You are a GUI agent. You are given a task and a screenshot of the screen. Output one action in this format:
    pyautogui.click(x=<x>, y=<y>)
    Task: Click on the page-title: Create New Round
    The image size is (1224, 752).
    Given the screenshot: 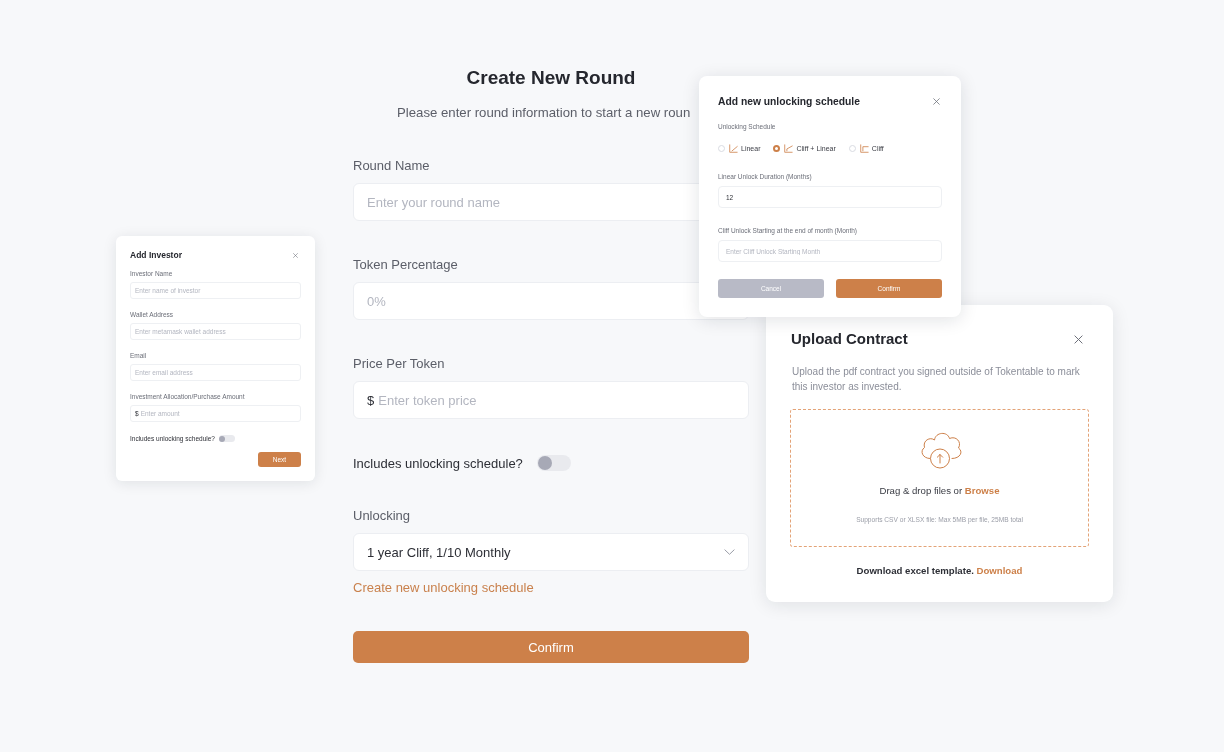 What is the action you would take?
    pyautogui.click(x=551, y=78)
    